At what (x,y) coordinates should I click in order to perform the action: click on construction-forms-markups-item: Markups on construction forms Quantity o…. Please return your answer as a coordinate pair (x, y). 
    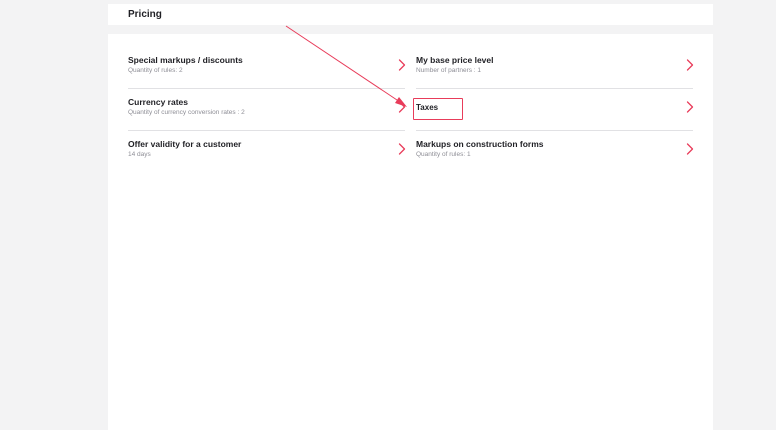
    Looking at the image, I should click on (555, 152).